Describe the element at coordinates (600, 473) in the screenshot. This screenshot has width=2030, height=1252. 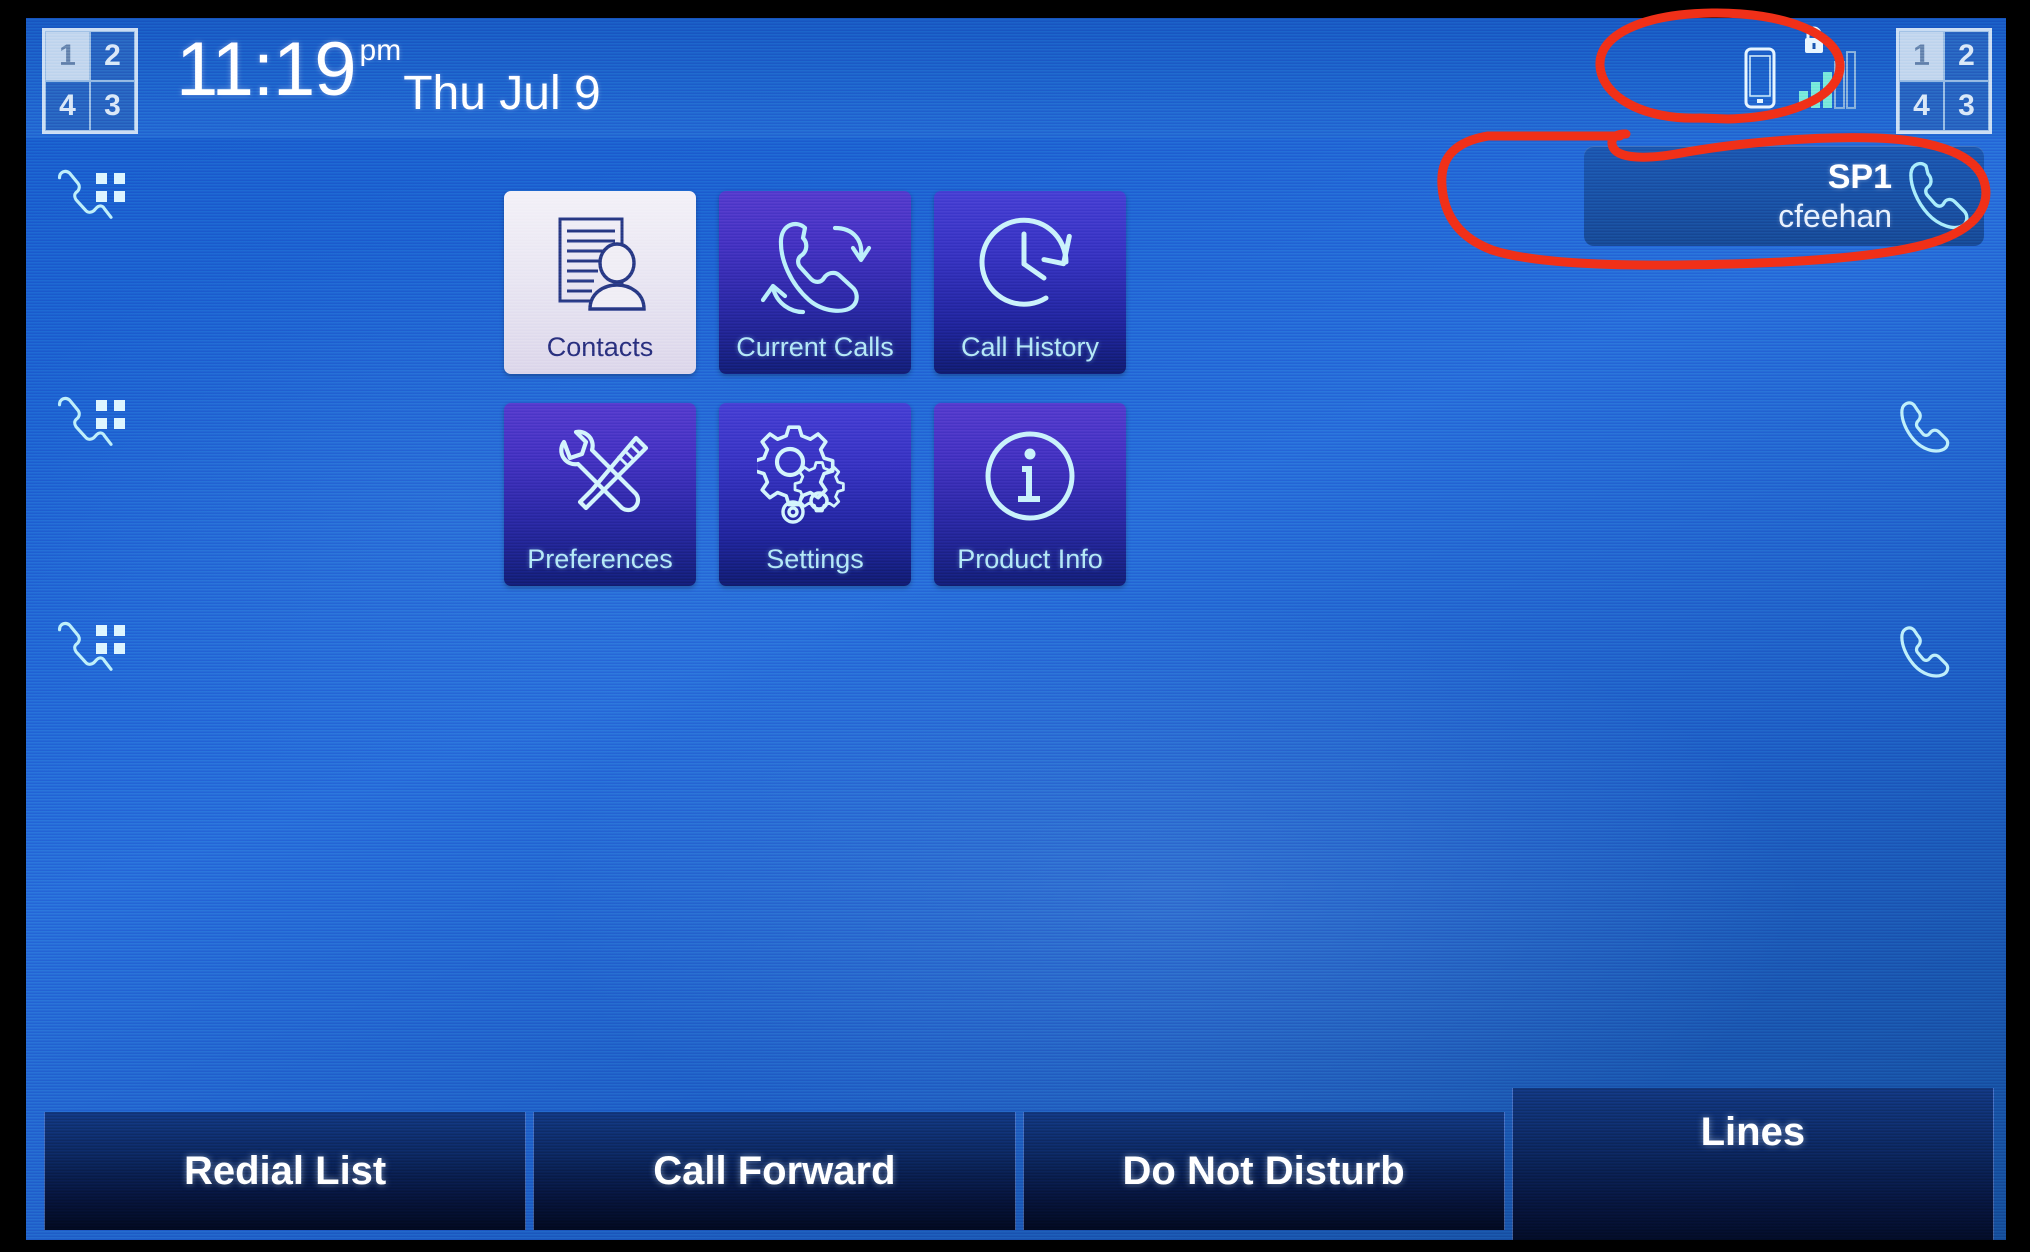
I see `wrench-tools-icon` at that location.